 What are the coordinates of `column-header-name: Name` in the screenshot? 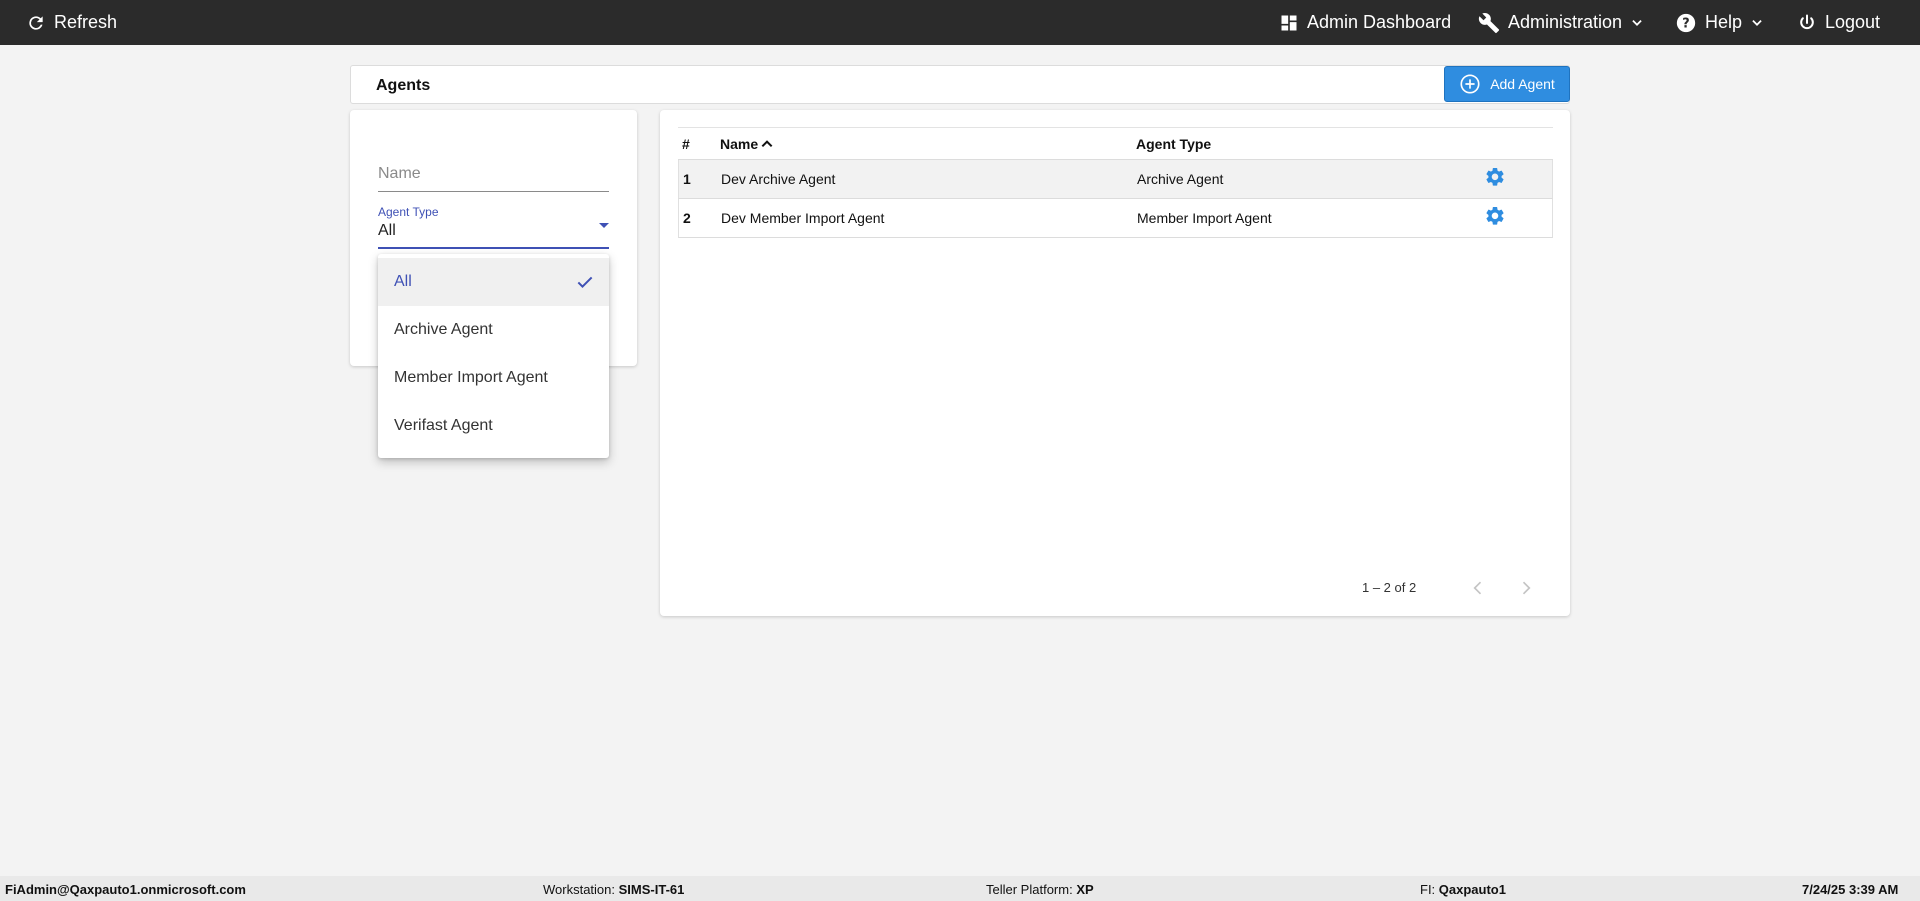 It's located at (747, 144).